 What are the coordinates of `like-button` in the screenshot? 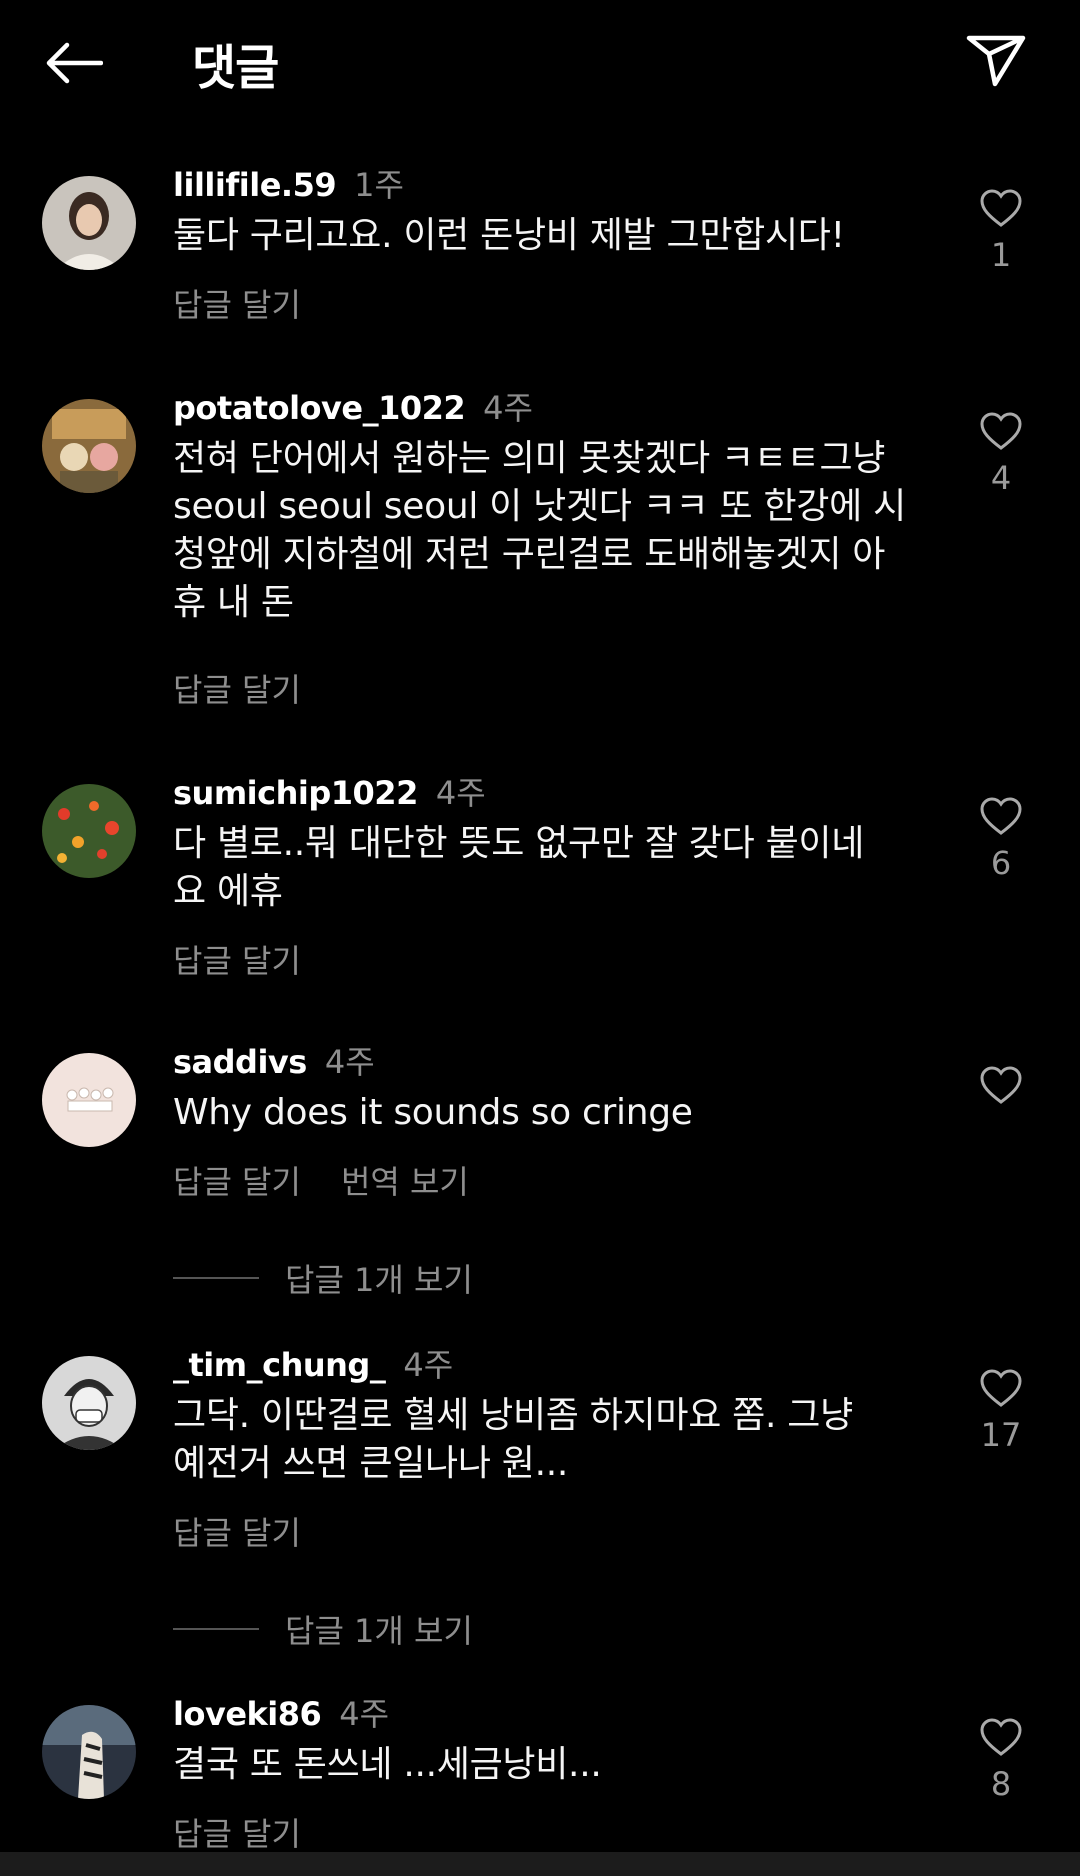 It's located at (1001, 1085).